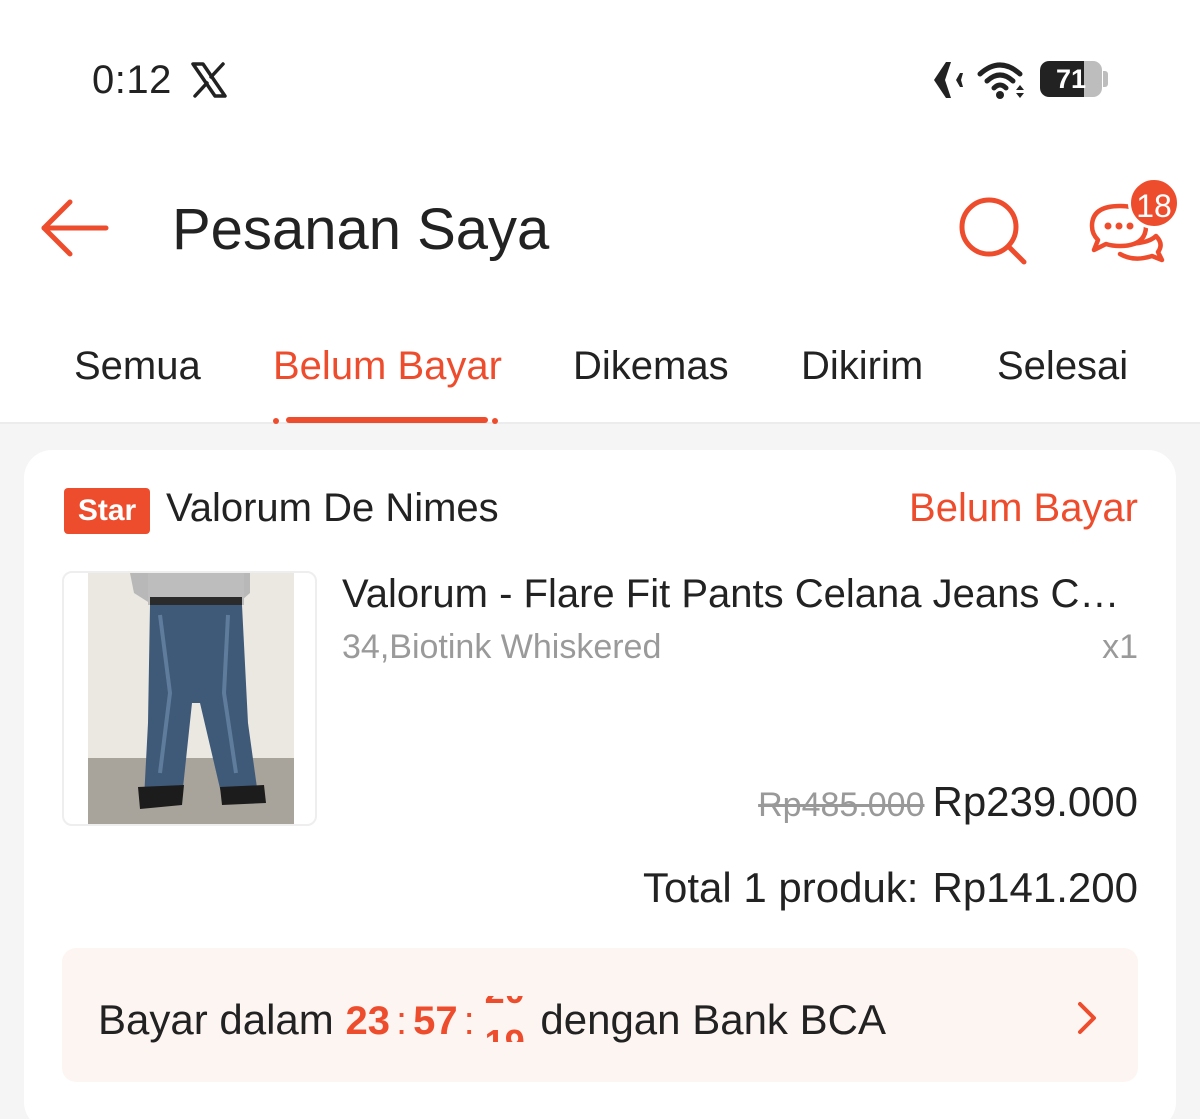 The width and height of the screenshot is (1200, 1119). Describe the element at coordinates (367, 1021) in the screenshot. I see `timer-hours: 23` at that location.